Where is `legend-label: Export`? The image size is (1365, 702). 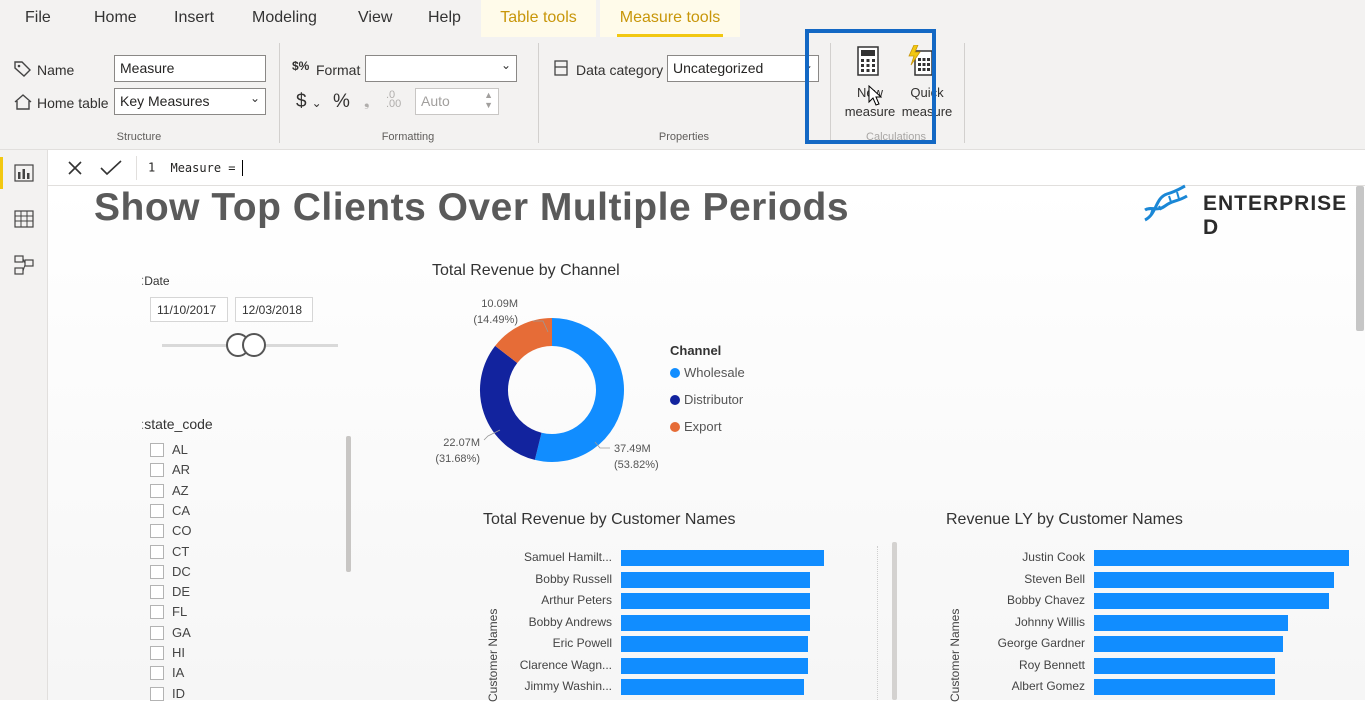 legend-label: Export is located at coordinates (703, 426).